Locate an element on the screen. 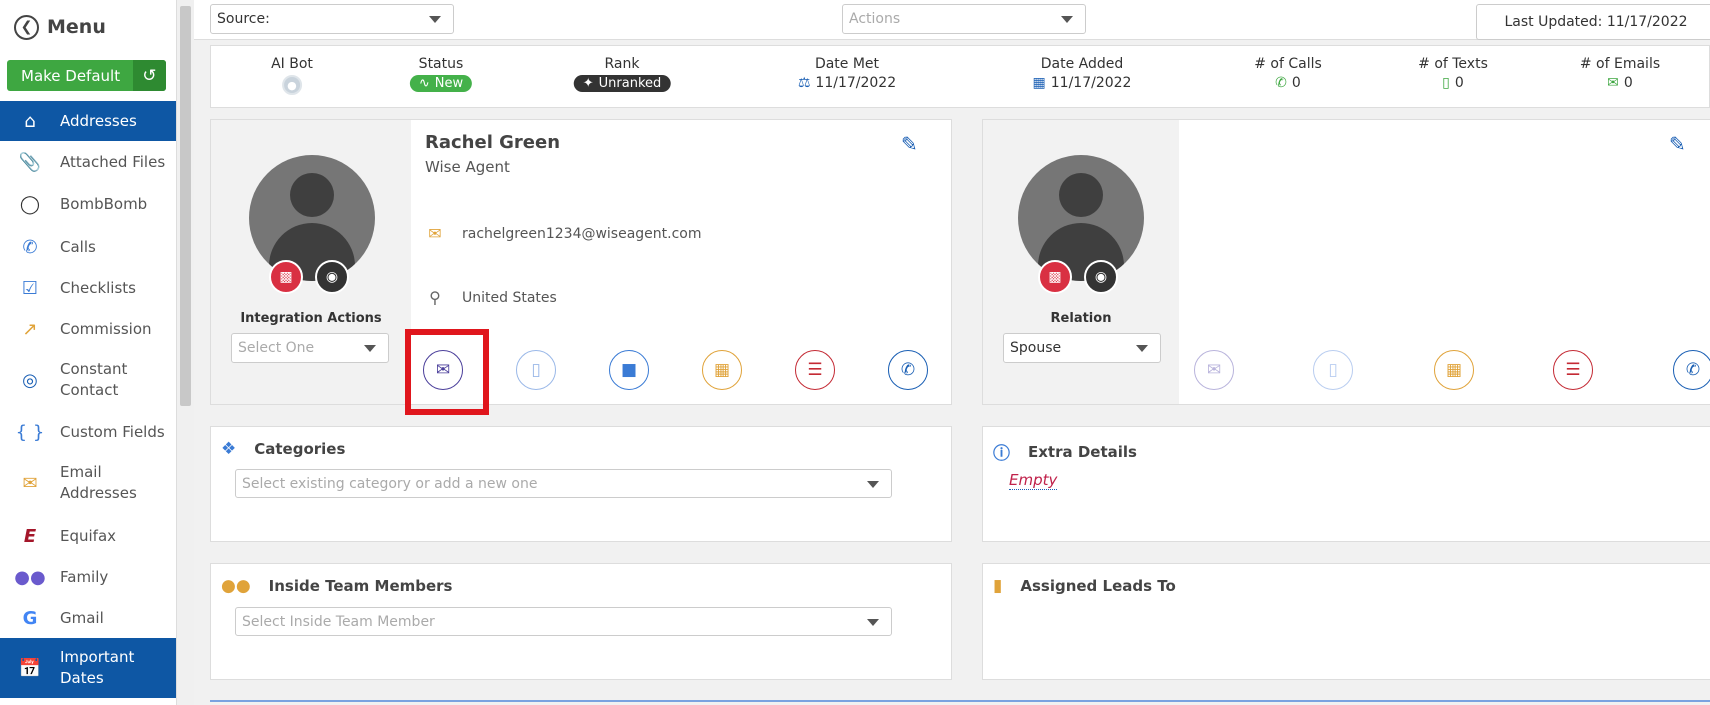  sidebar-item-gmail: G Gmail is located at coordinates (88, 618).